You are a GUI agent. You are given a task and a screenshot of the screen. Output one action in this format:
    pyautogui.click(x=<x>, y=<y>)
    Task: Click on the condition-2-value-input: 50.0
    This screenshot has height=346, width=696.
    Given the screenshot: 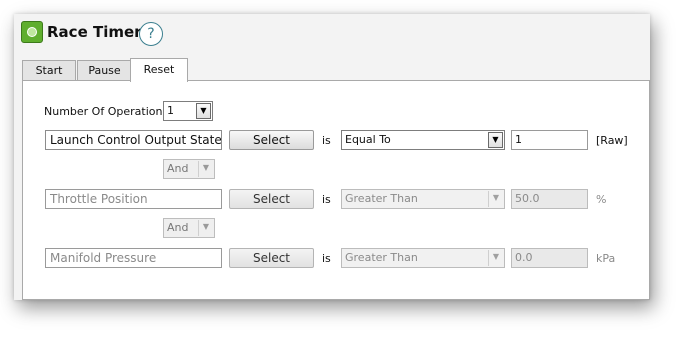 What is the action you would take?
    pyautogui.click(x=549, y=199)
    